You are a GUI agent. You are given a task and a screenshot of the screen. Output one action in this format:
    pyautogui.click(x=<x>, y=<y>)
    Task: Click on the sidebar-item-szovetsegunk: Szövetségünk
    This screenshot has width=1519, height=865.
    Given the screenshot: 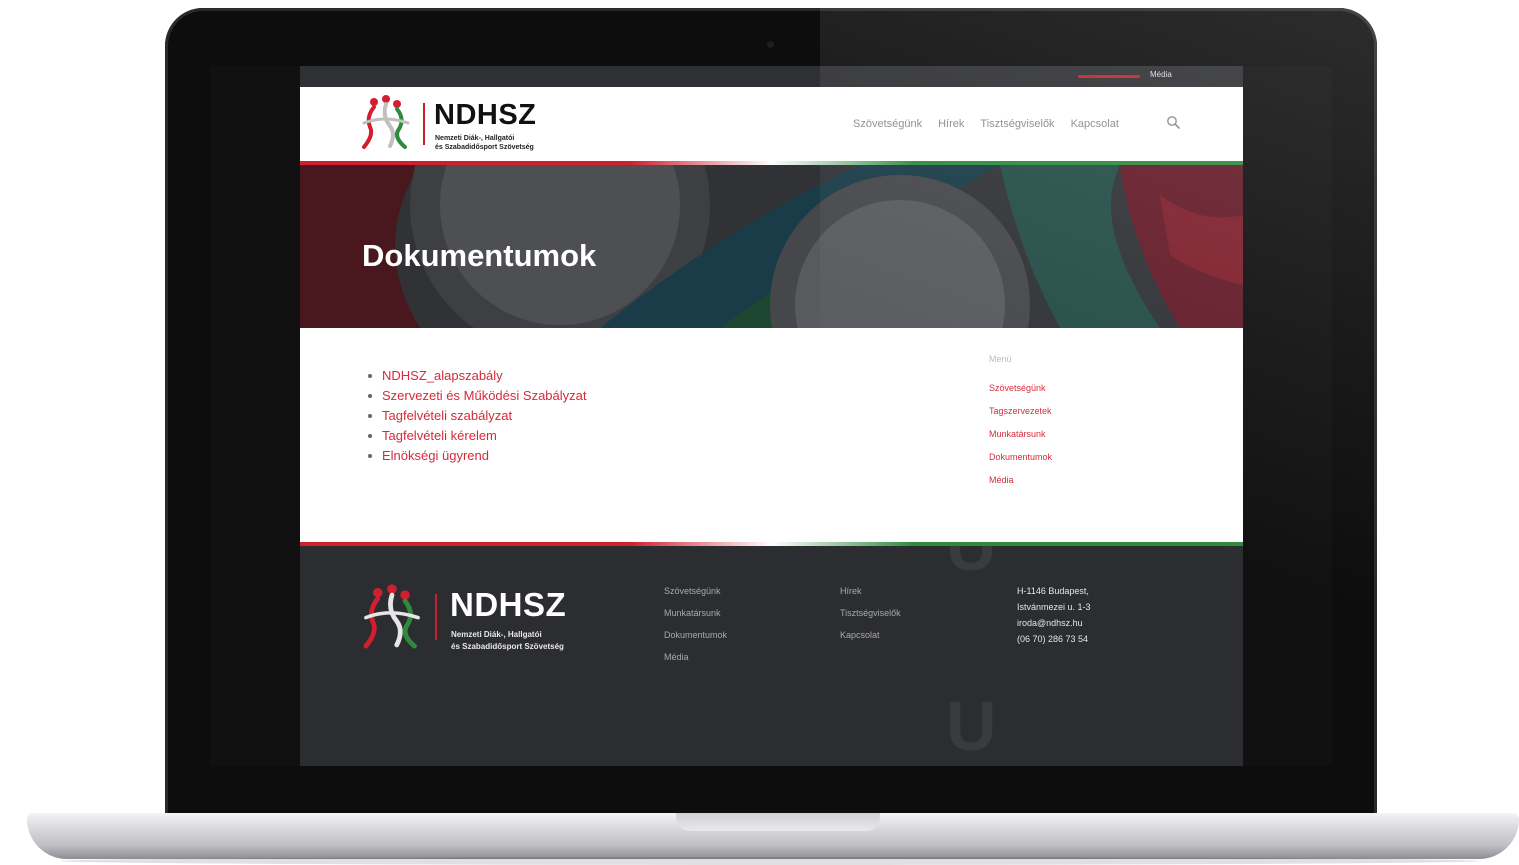 What is the action you would take?
    pyautogui.click(x=1020, y=394)
    